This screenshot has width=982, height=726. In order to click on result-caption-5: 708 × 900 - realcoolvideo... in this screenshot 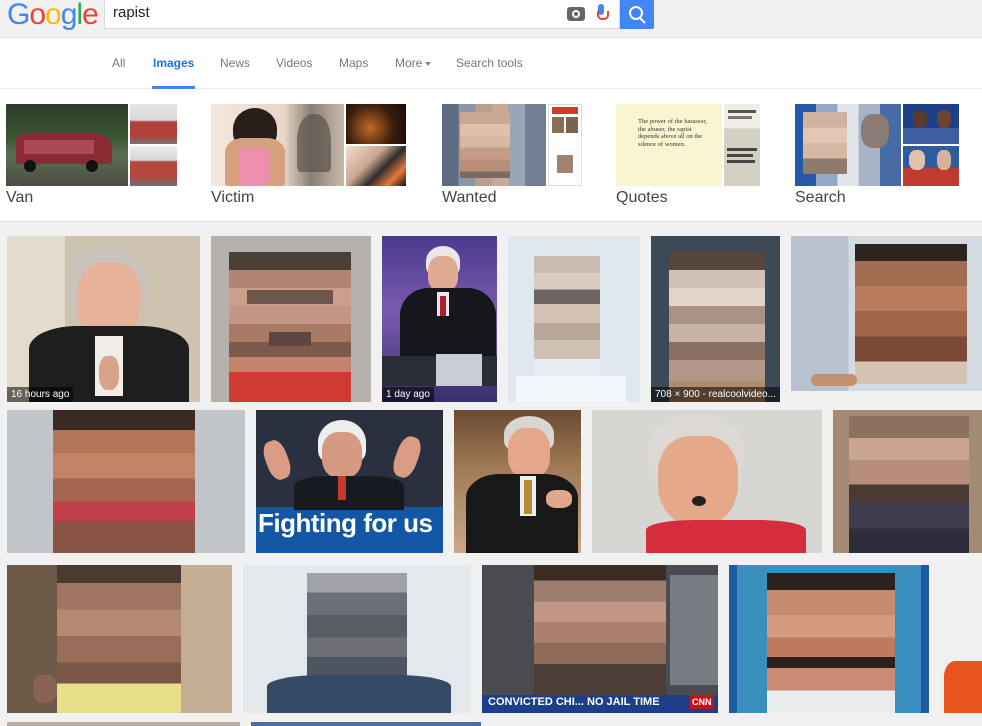, I will do `click(715, 394)`.